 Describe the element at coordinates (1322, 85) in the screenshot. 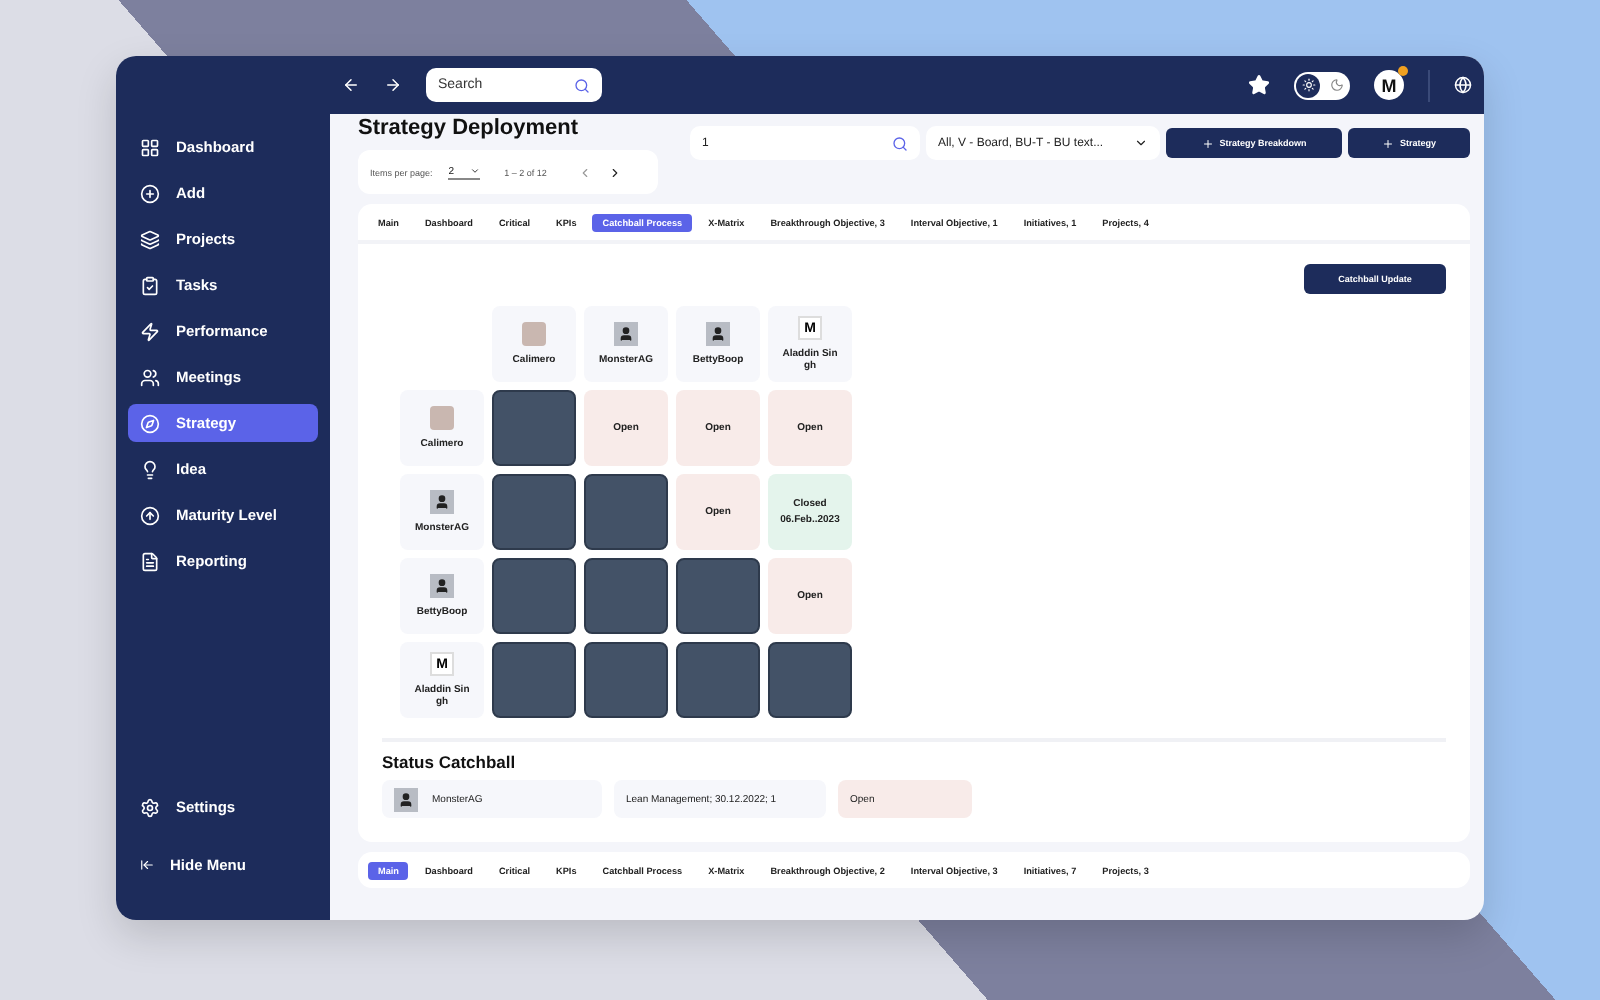

I see `theme-toggle` at that location.